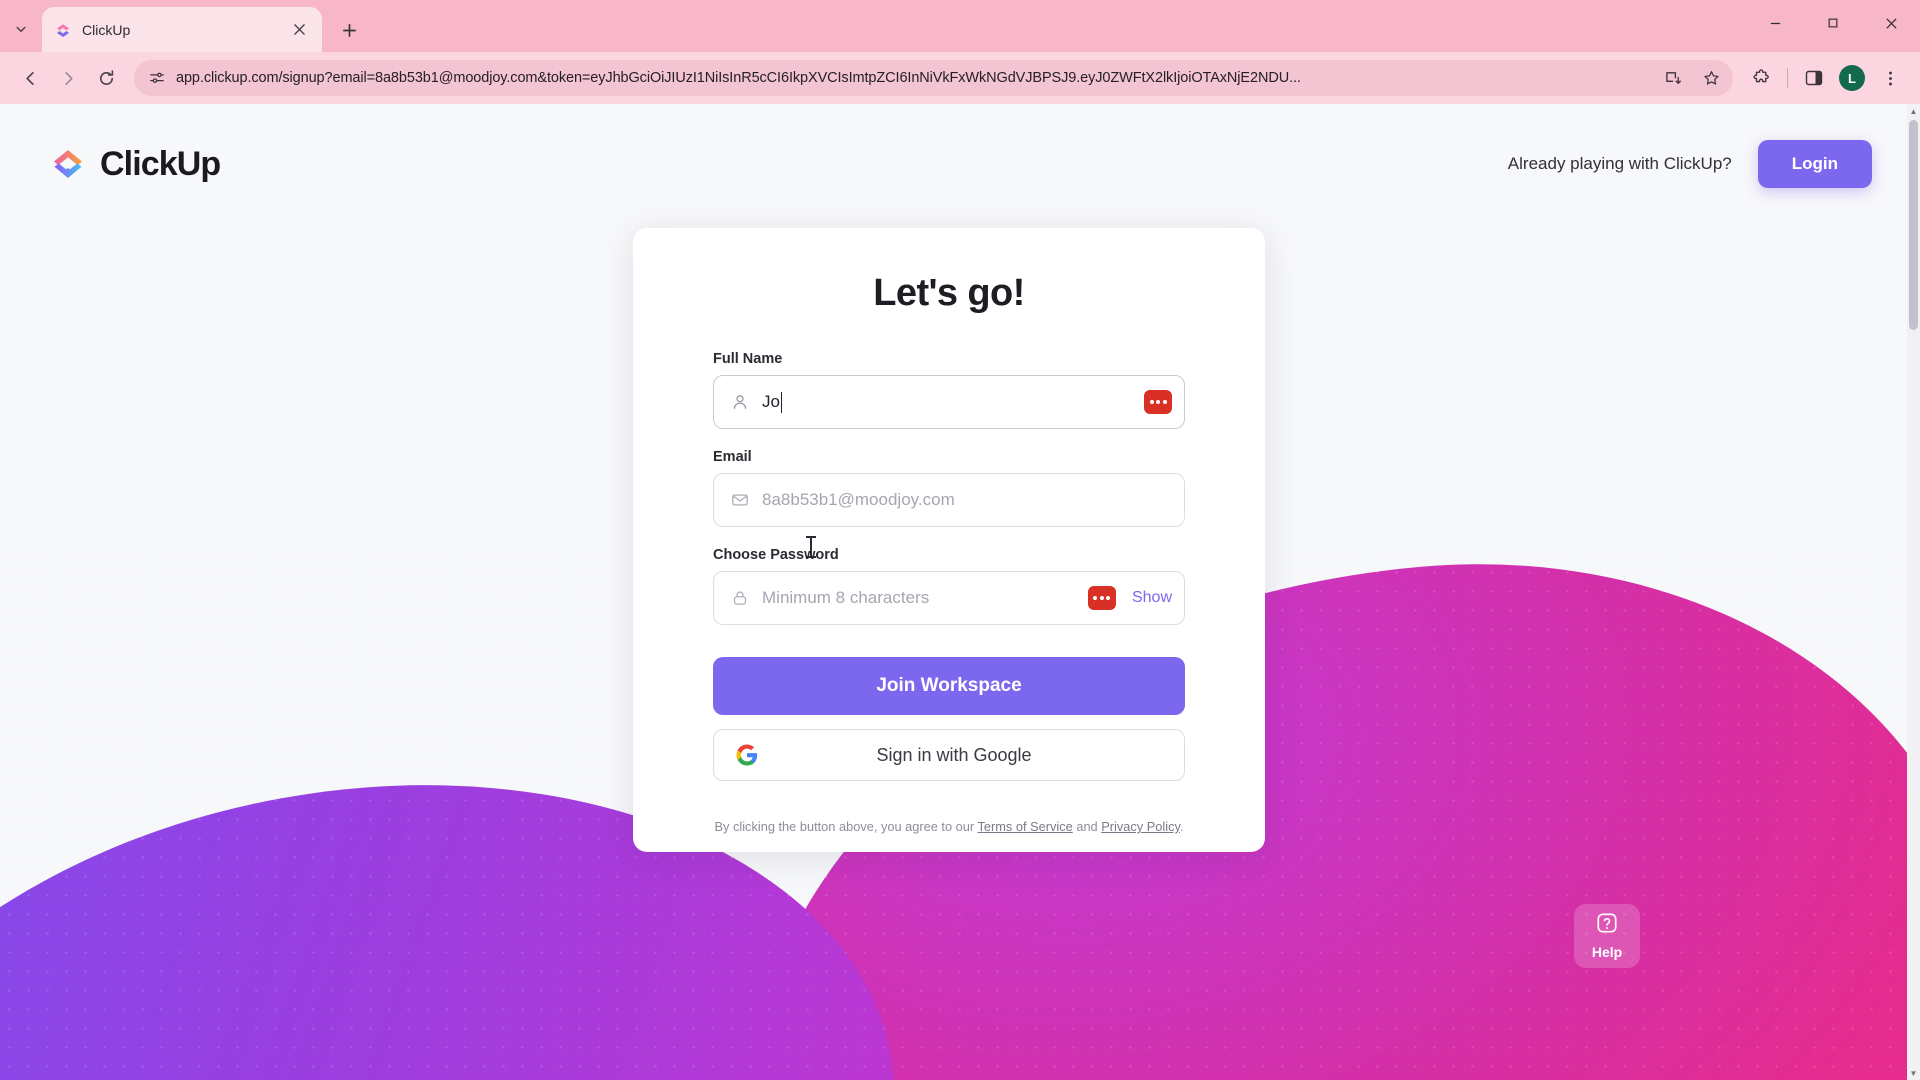  What do you see at coordinates (157, 78) in the screenshot?
I see `site-settings-tune-icon` at bounding box center [157, 78].